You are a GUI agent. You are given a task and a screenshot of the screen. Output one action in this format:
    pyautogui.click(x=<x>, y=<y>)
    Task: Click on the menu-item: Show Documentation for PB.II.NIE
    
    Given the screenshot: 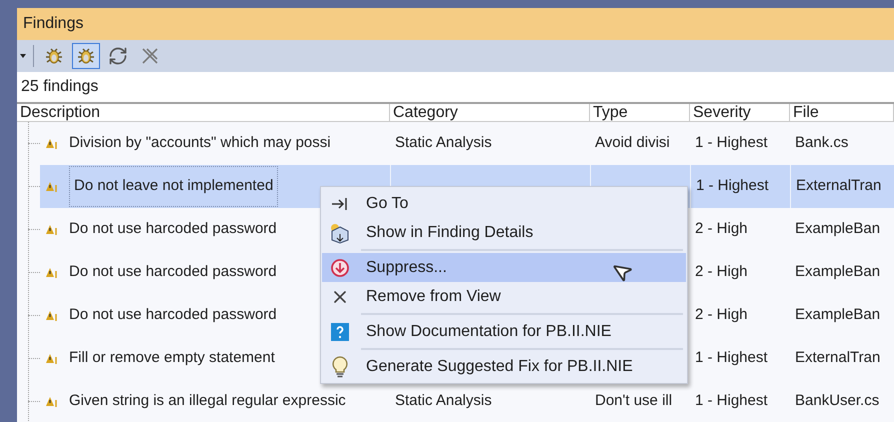 What is the action you would take?
    pyautogui.click(x=504, y=331)
    